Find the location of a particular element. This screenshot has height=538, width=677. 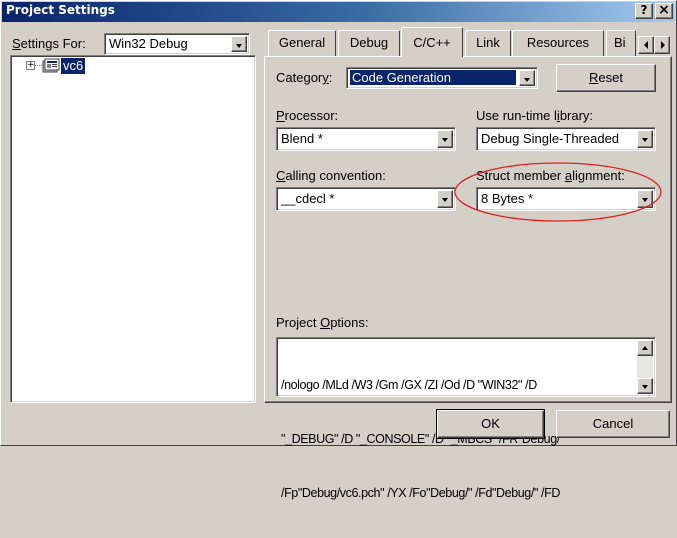

arrow-left-icon is located at coordinates (646, 45).